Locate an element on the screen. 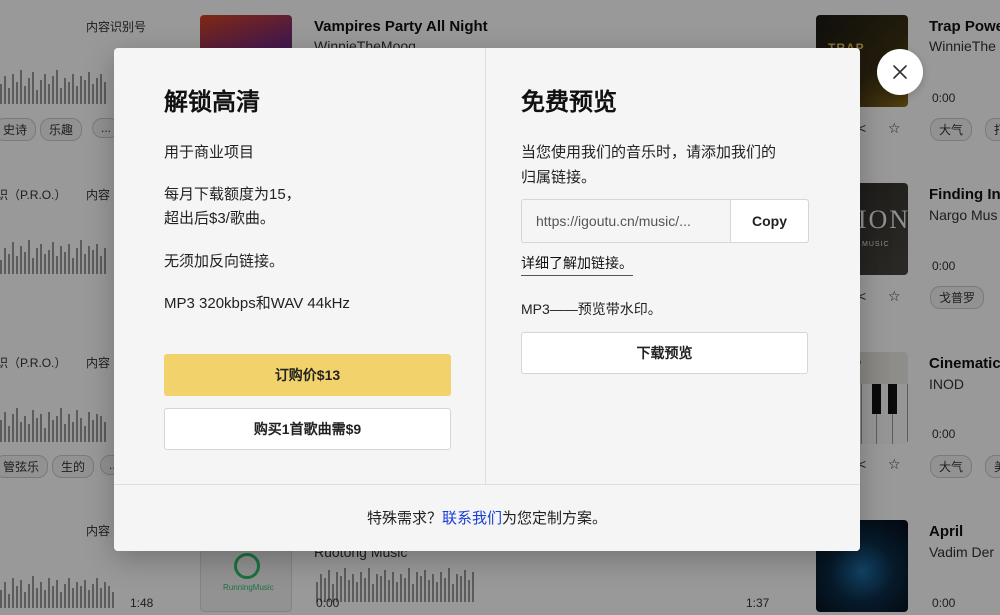  attribution-link-box: Copy is located at coordinates (665, 221).